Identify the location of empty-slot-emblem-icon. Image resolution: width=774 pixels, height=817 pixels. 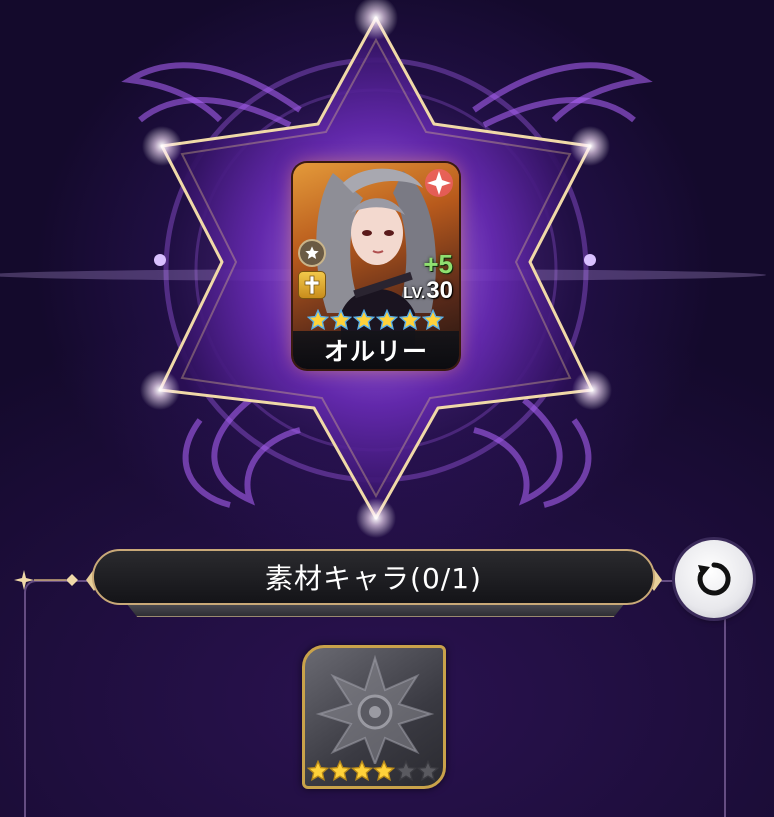
(375, 709).